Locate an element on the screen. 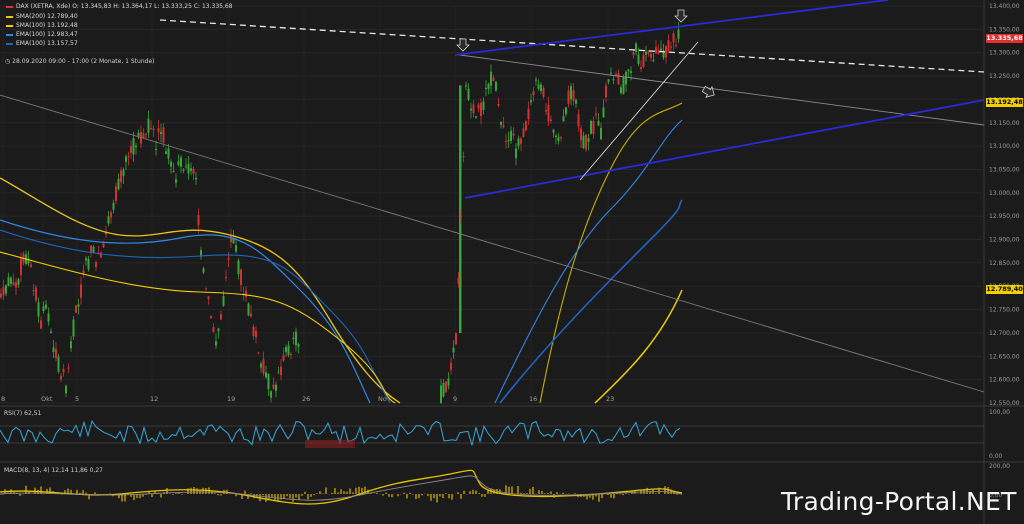 The image size is (1024, 524). x-tick-label: 8 is located at coordinates (3, 399).